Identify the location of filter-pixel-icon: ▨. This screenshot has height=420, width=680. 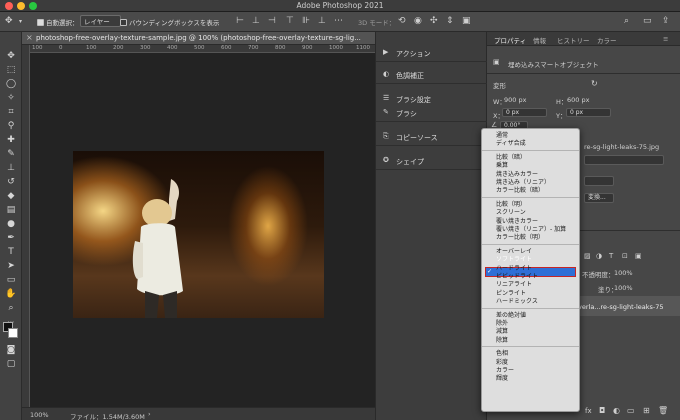
(587, 256).